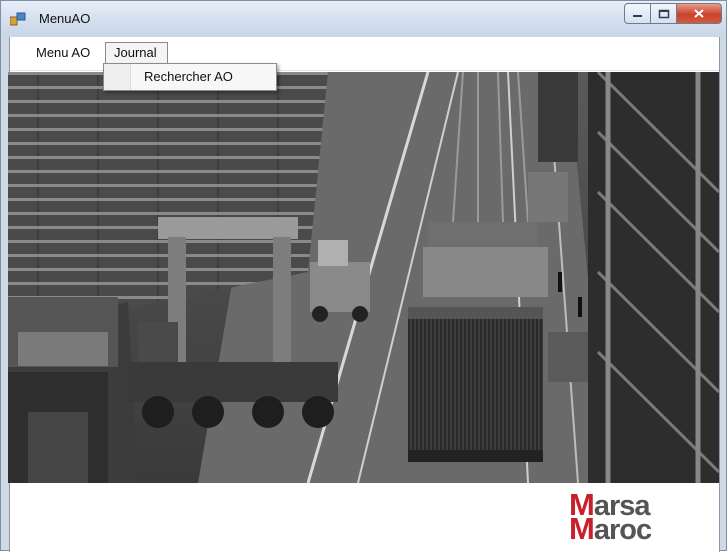 The image size is (727, 552). I want to click on close-icon, so click(699, 13).